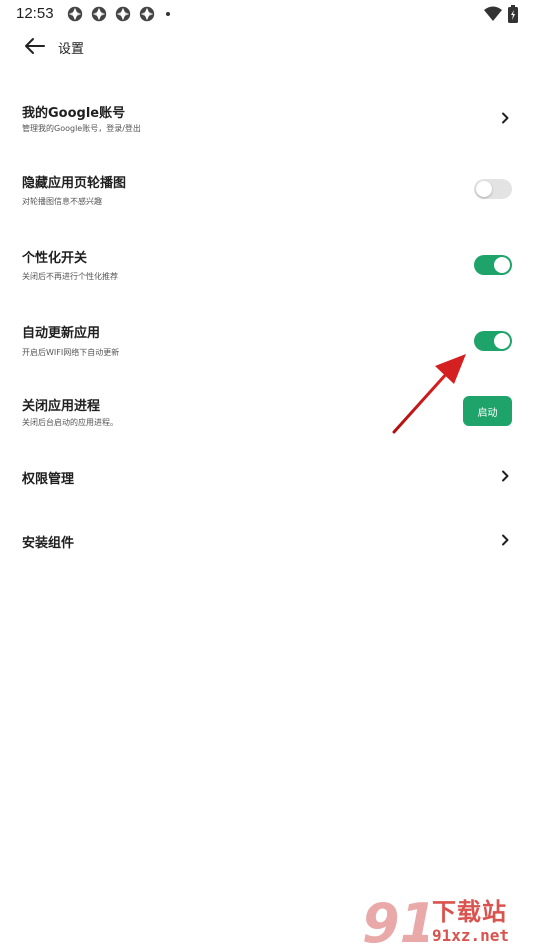 The image size is (534, 950). I want to click on setting-subtitle: 开启后WIFI网络下自动更新, so click(71, 352).